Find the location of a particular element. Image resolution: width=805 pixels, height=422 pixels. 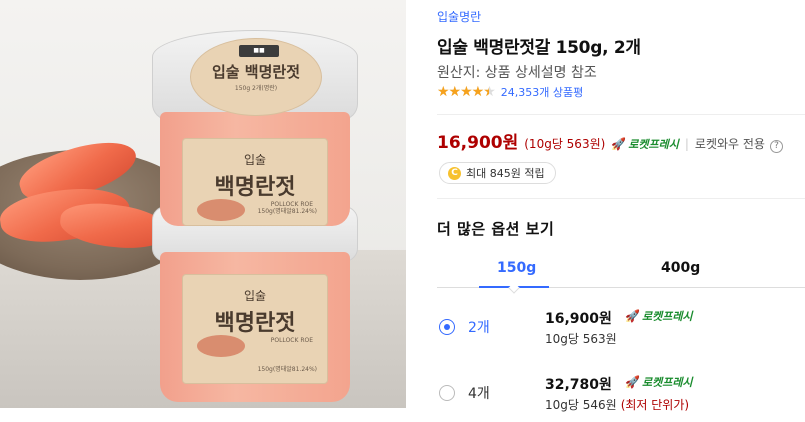

jar-label-roe: POLLOCK ROE is located at coordinates (291, 340).